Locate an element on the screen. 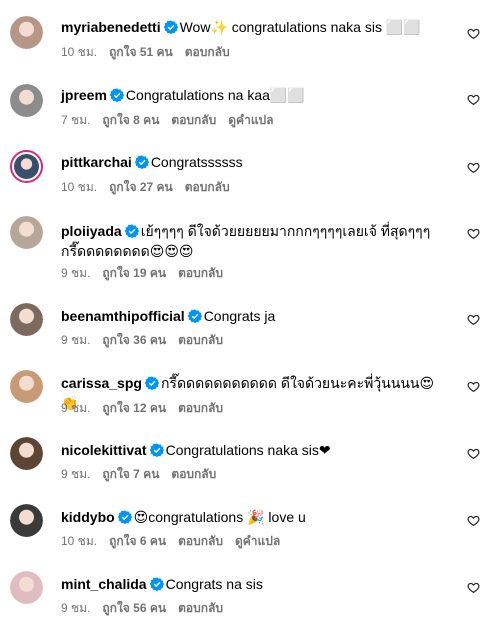 This screenshot has width=487, height=634. comment-username: carissa_spg is located at coordinates (101, 383).